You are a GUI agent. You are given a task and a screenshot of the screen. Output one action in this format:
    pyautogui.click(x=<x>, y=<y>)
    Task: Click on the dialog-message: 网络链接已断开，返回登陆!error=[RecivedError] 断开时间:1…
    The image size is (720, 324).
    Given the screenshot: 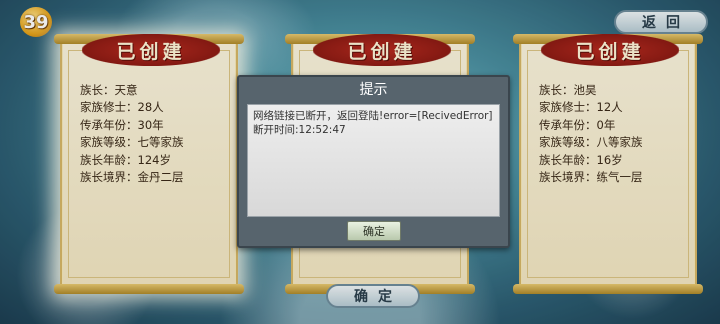 What is the action you would take?
    pyautogui.click(x=373, y=160)
    